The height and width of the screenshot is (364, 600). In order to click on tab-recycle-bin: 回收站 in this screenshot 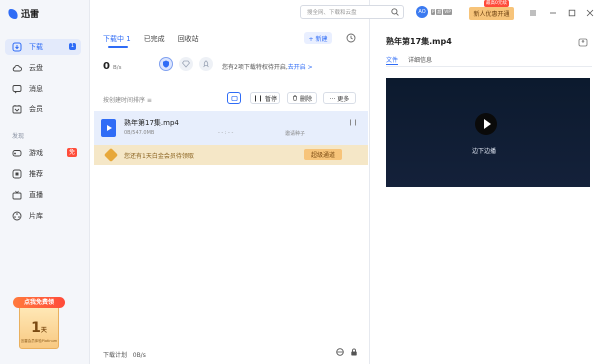, I will do `click(188, 39)`.